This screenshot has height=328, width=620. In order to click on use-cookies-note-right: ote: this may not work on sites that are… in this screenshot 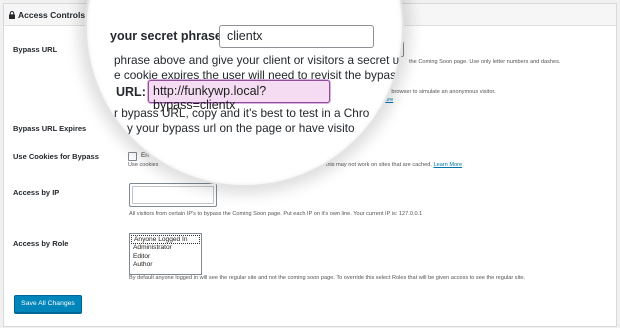, I will do `click(373, 165)`.